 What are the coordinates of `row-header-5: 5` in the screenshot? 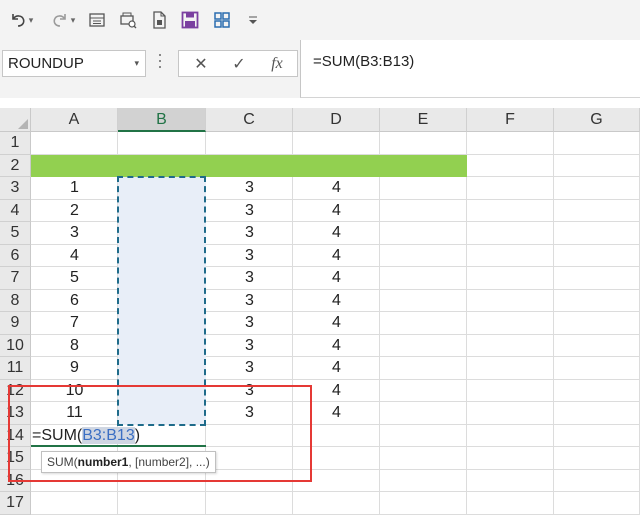 It's located at (15, 233).